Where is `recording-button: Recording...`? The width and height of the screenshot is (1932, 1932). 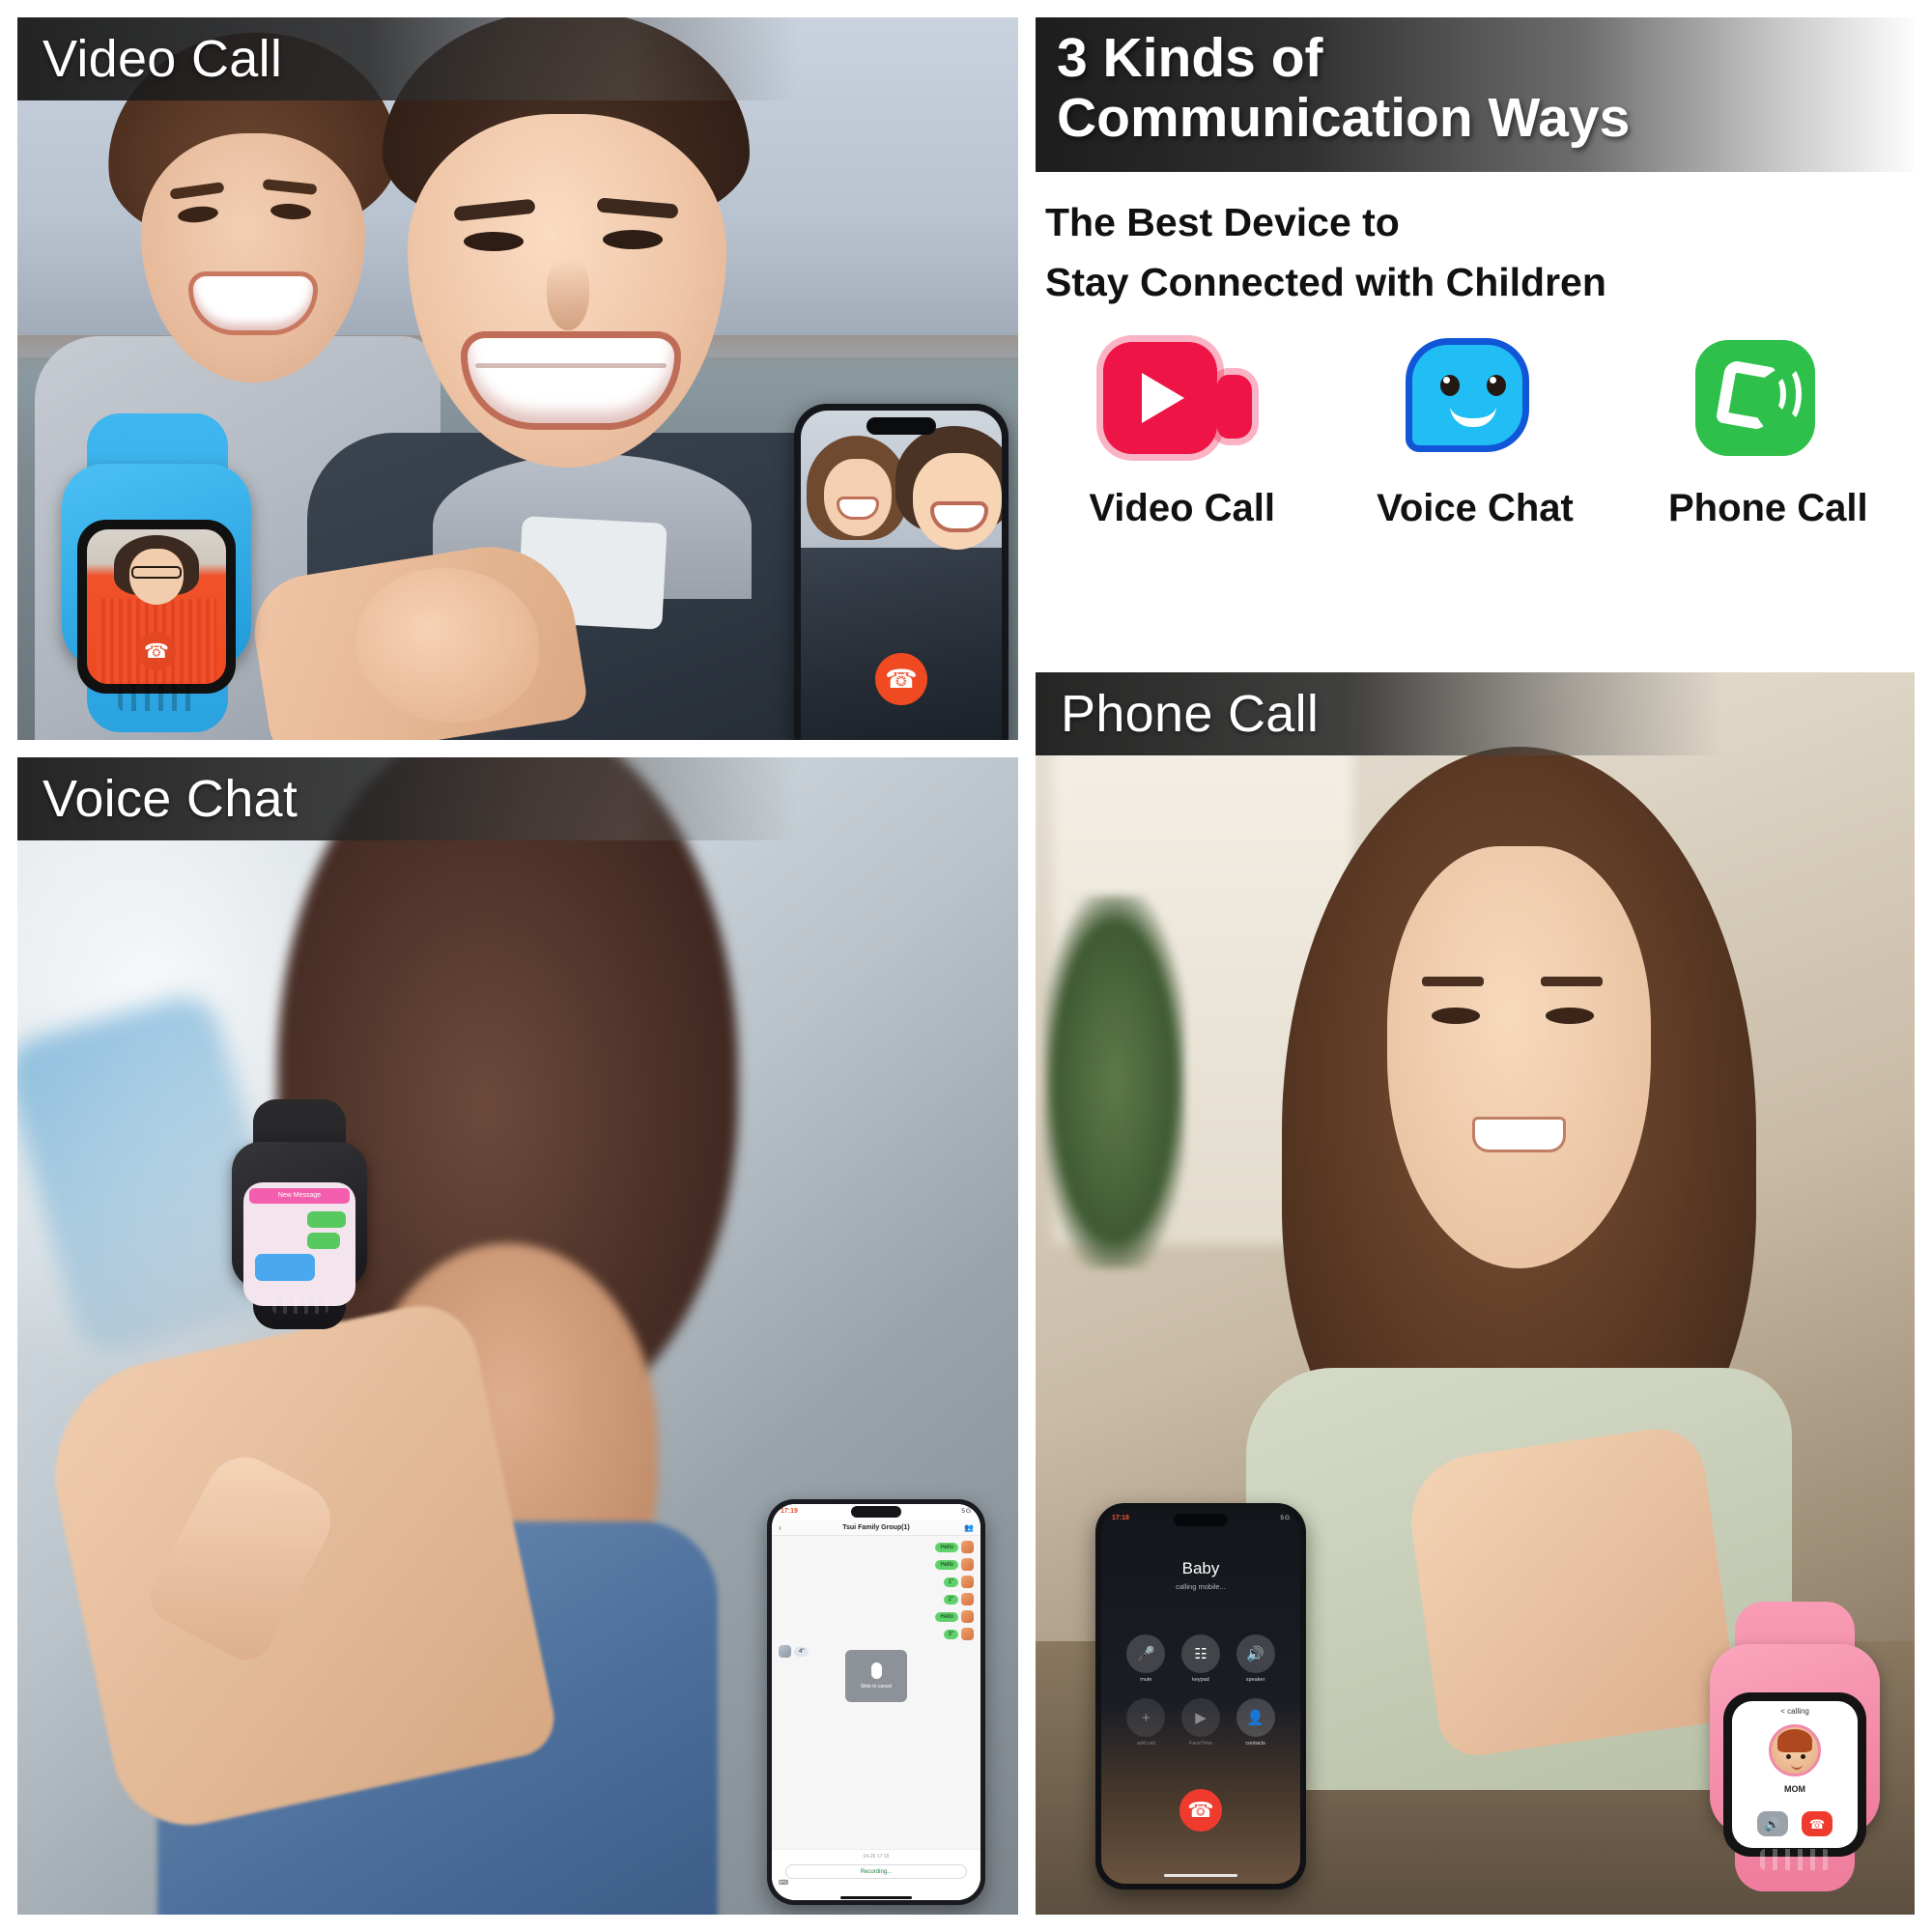 recording-button: Recording... is located at coordinates (876, 1871).